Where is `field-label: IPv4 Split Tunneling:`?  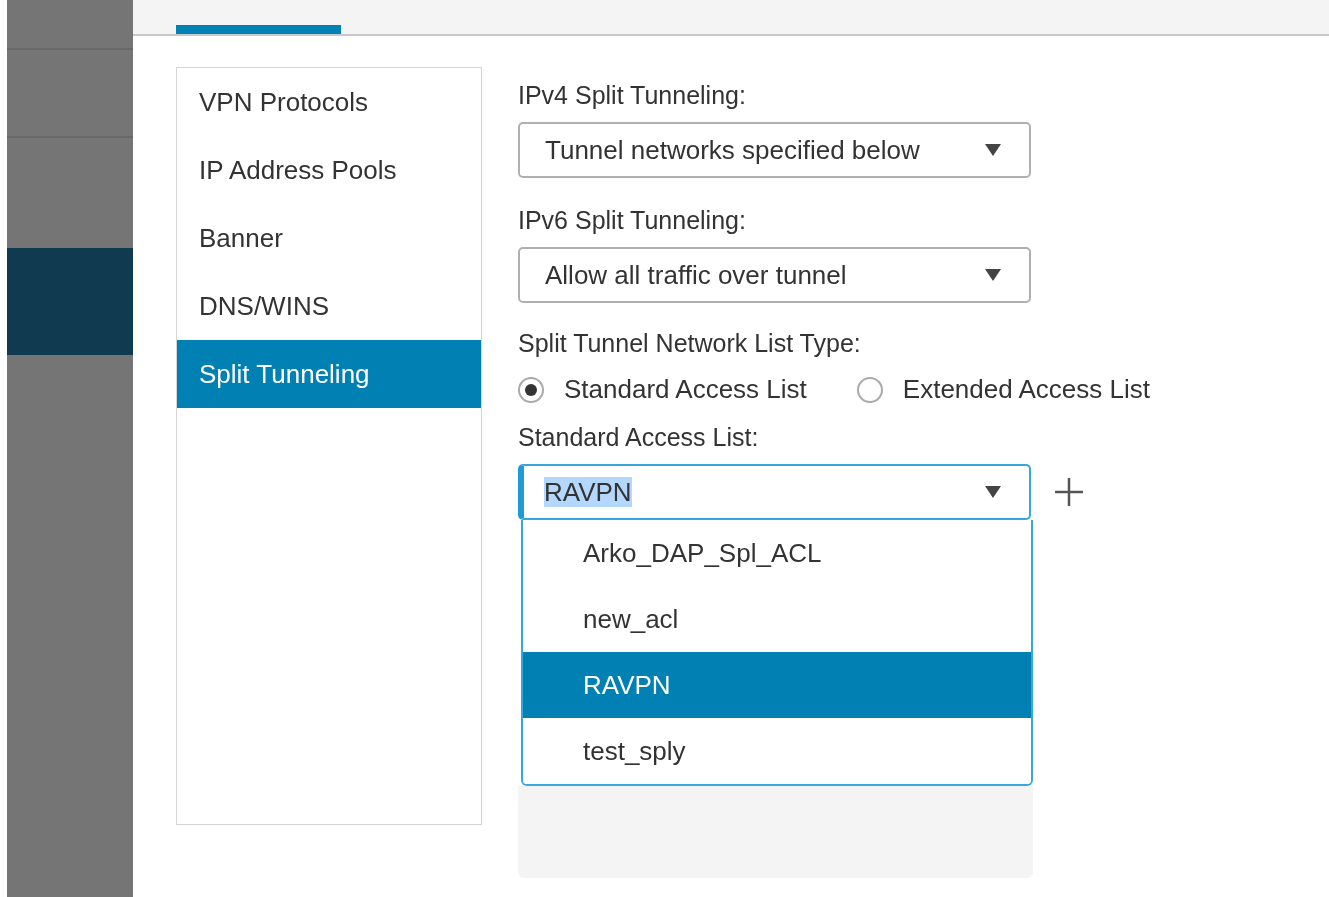
field-label: IPv4 Split Tunneling: is located at coordinates (632, 95).